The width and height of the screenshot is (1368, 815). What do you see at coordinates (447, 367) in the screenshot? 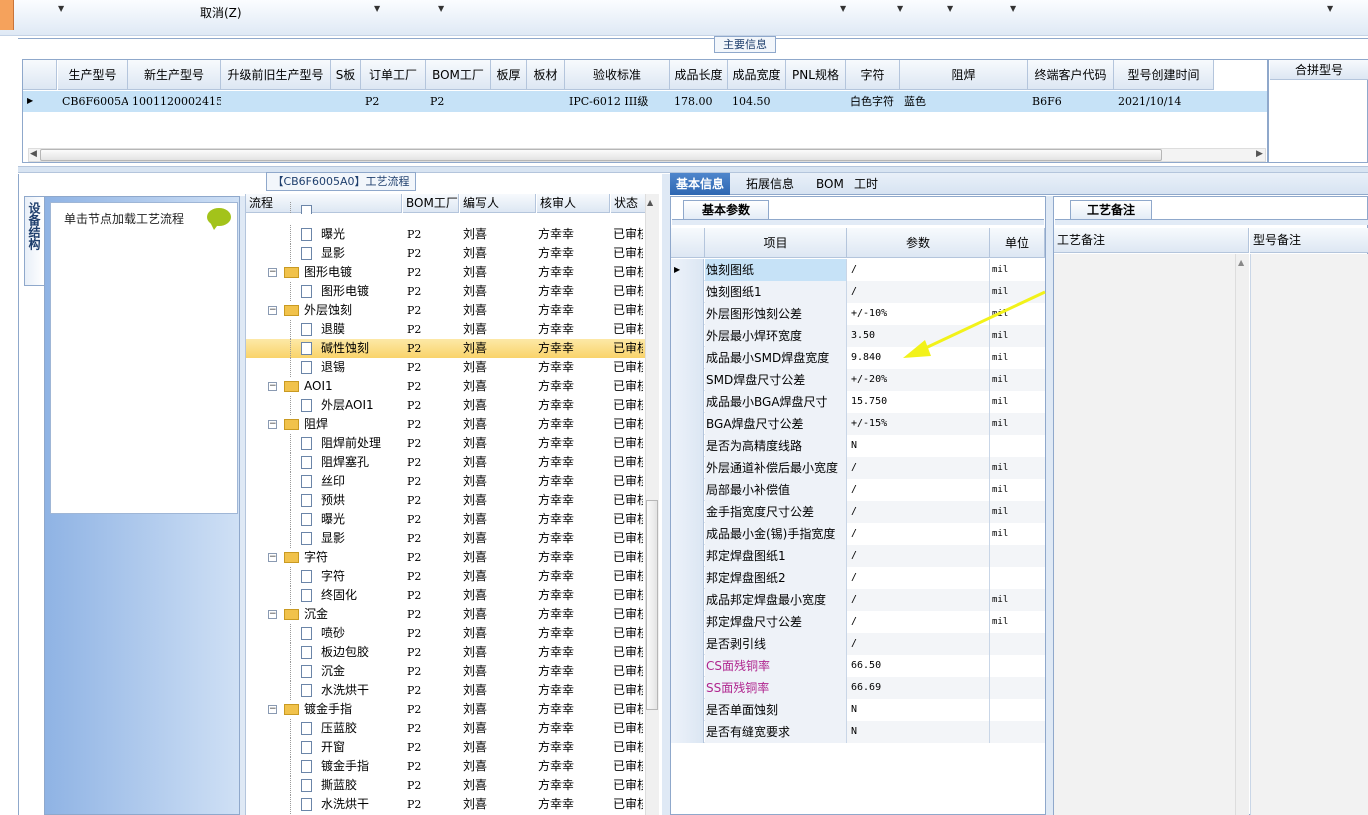
I see `tree-row: 退锡 P2 刘喜 方幸幸 已审核` at bounding box center [447, 367].